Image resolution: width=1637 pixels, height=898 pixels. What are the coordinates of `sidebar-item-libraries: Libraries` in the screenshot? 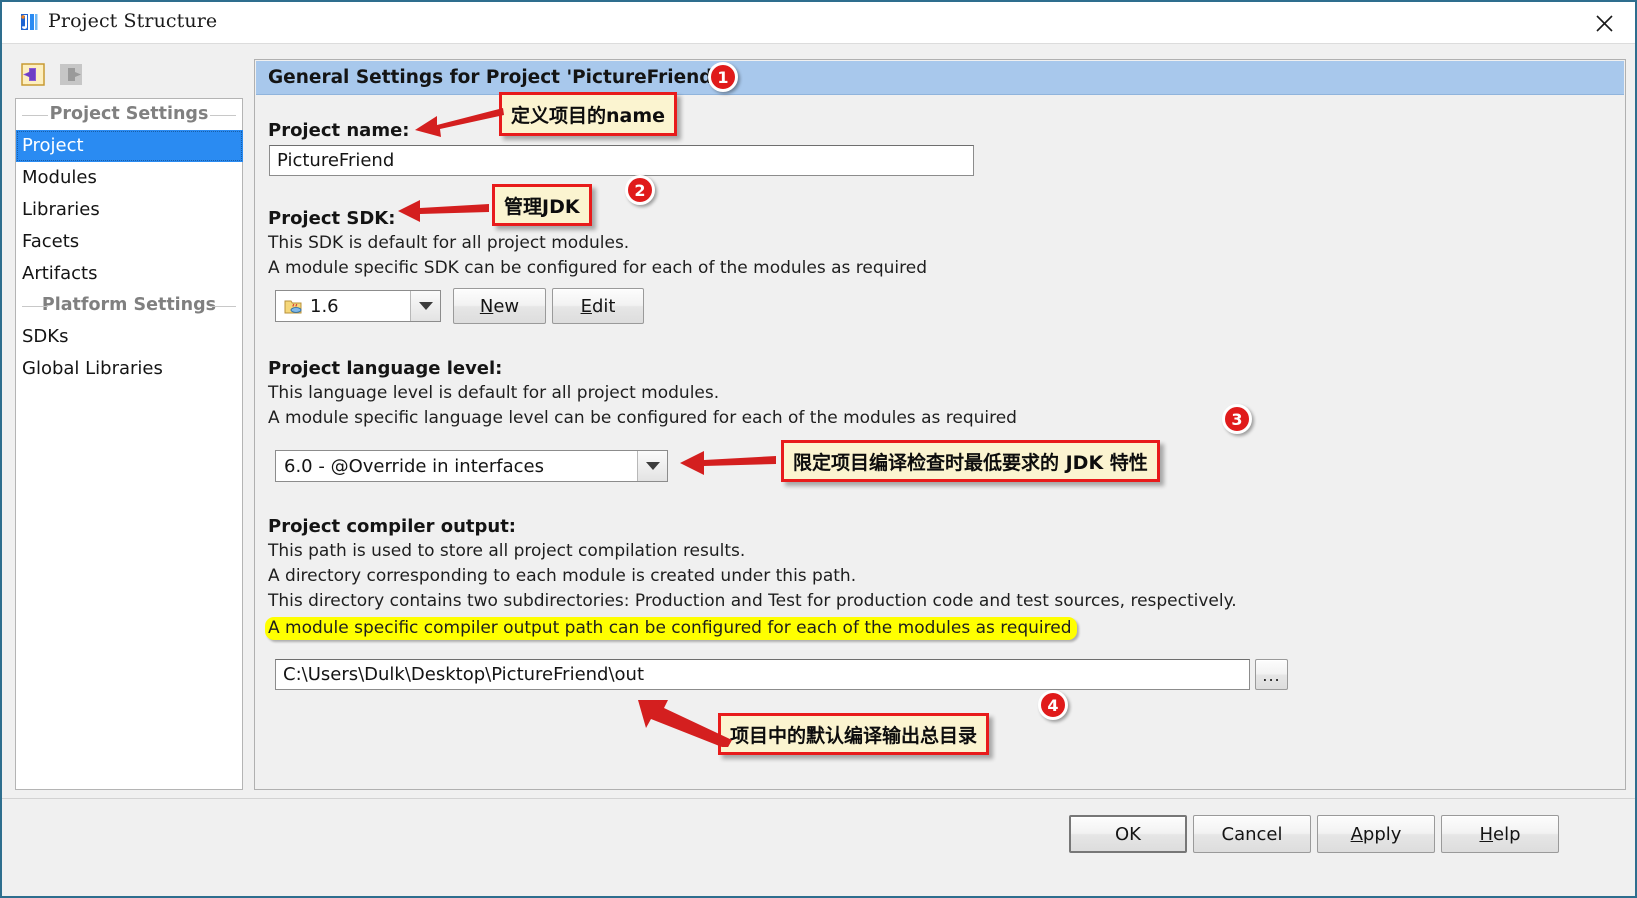 It's located at (129, 210).